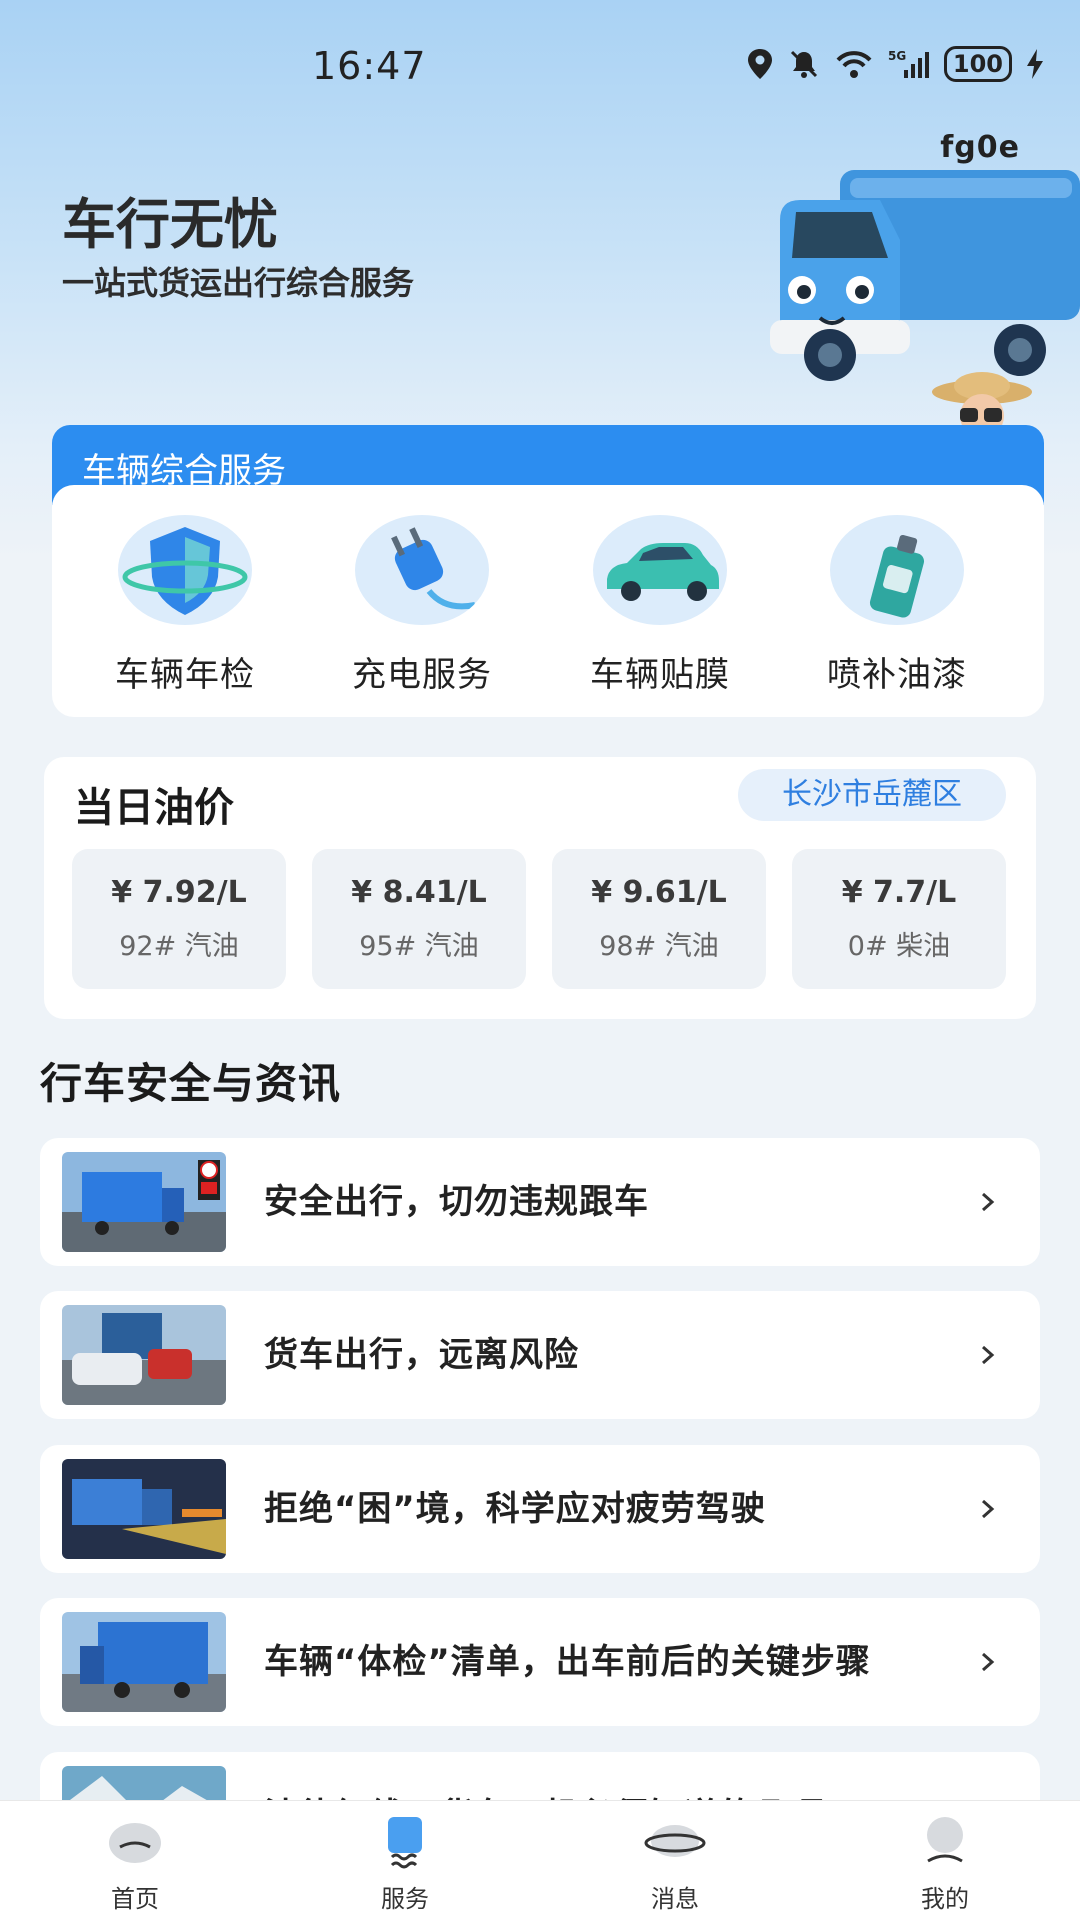 Image resolution: width=1080 pixels, height=1921 pixels. I want to click on oil-price-item: ¥ 7.7/L 0# 柴油, so click(899, 919).